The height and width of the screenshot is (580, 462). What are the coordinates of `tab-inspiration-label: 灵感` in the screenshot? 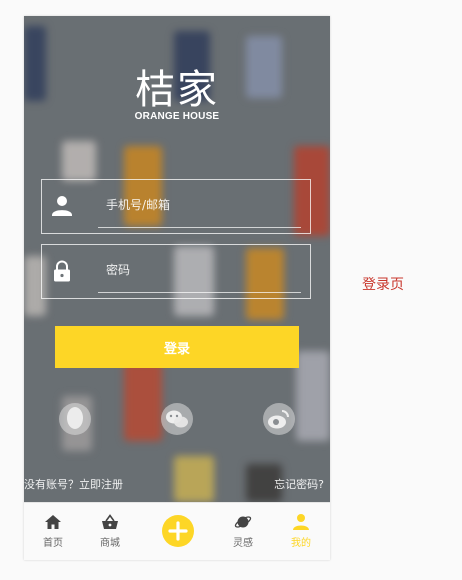 It's located at (243, 543).